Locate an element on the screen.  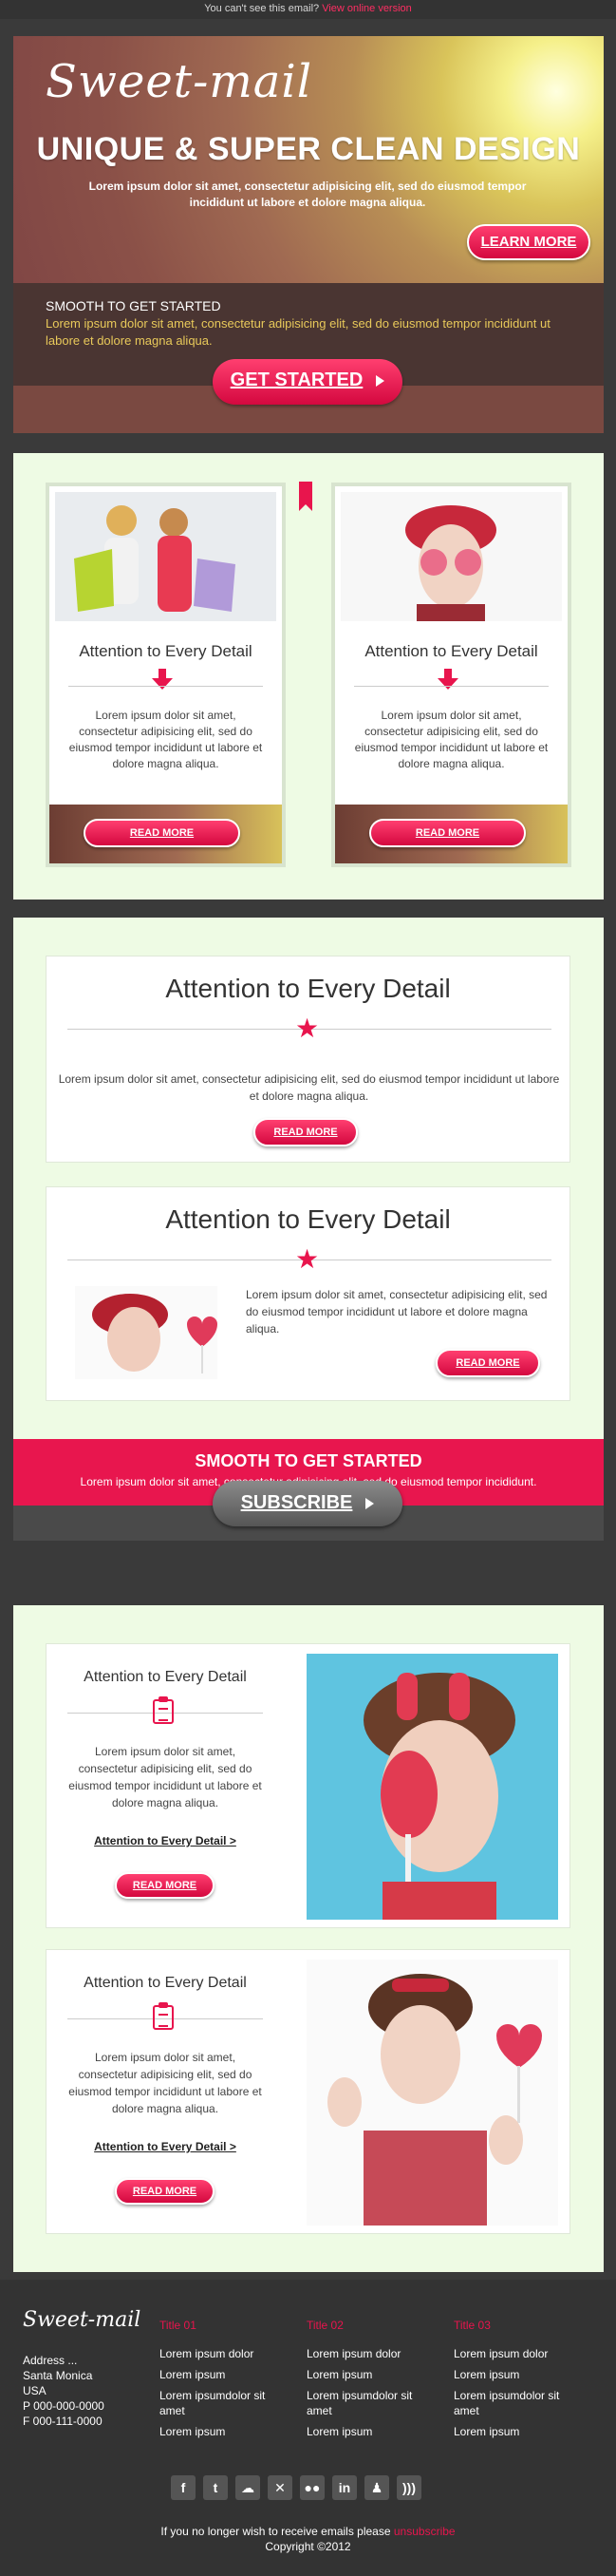
smooth-title: SMOOTH TO GET STARTED is located at coordinates (133, 305).